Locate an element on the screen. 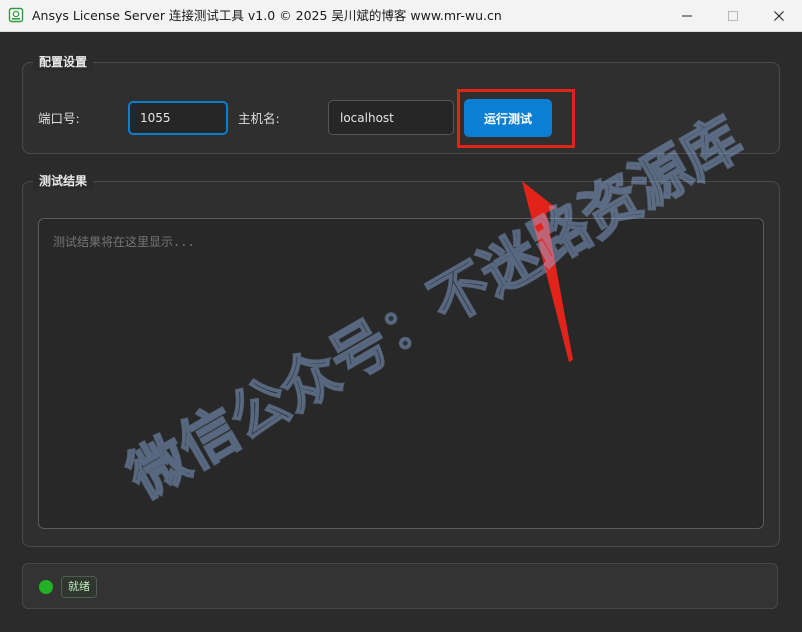 This screenshot has width=802, height=632. result-group-title: 测试结果 is located at coordinates (63, 181).